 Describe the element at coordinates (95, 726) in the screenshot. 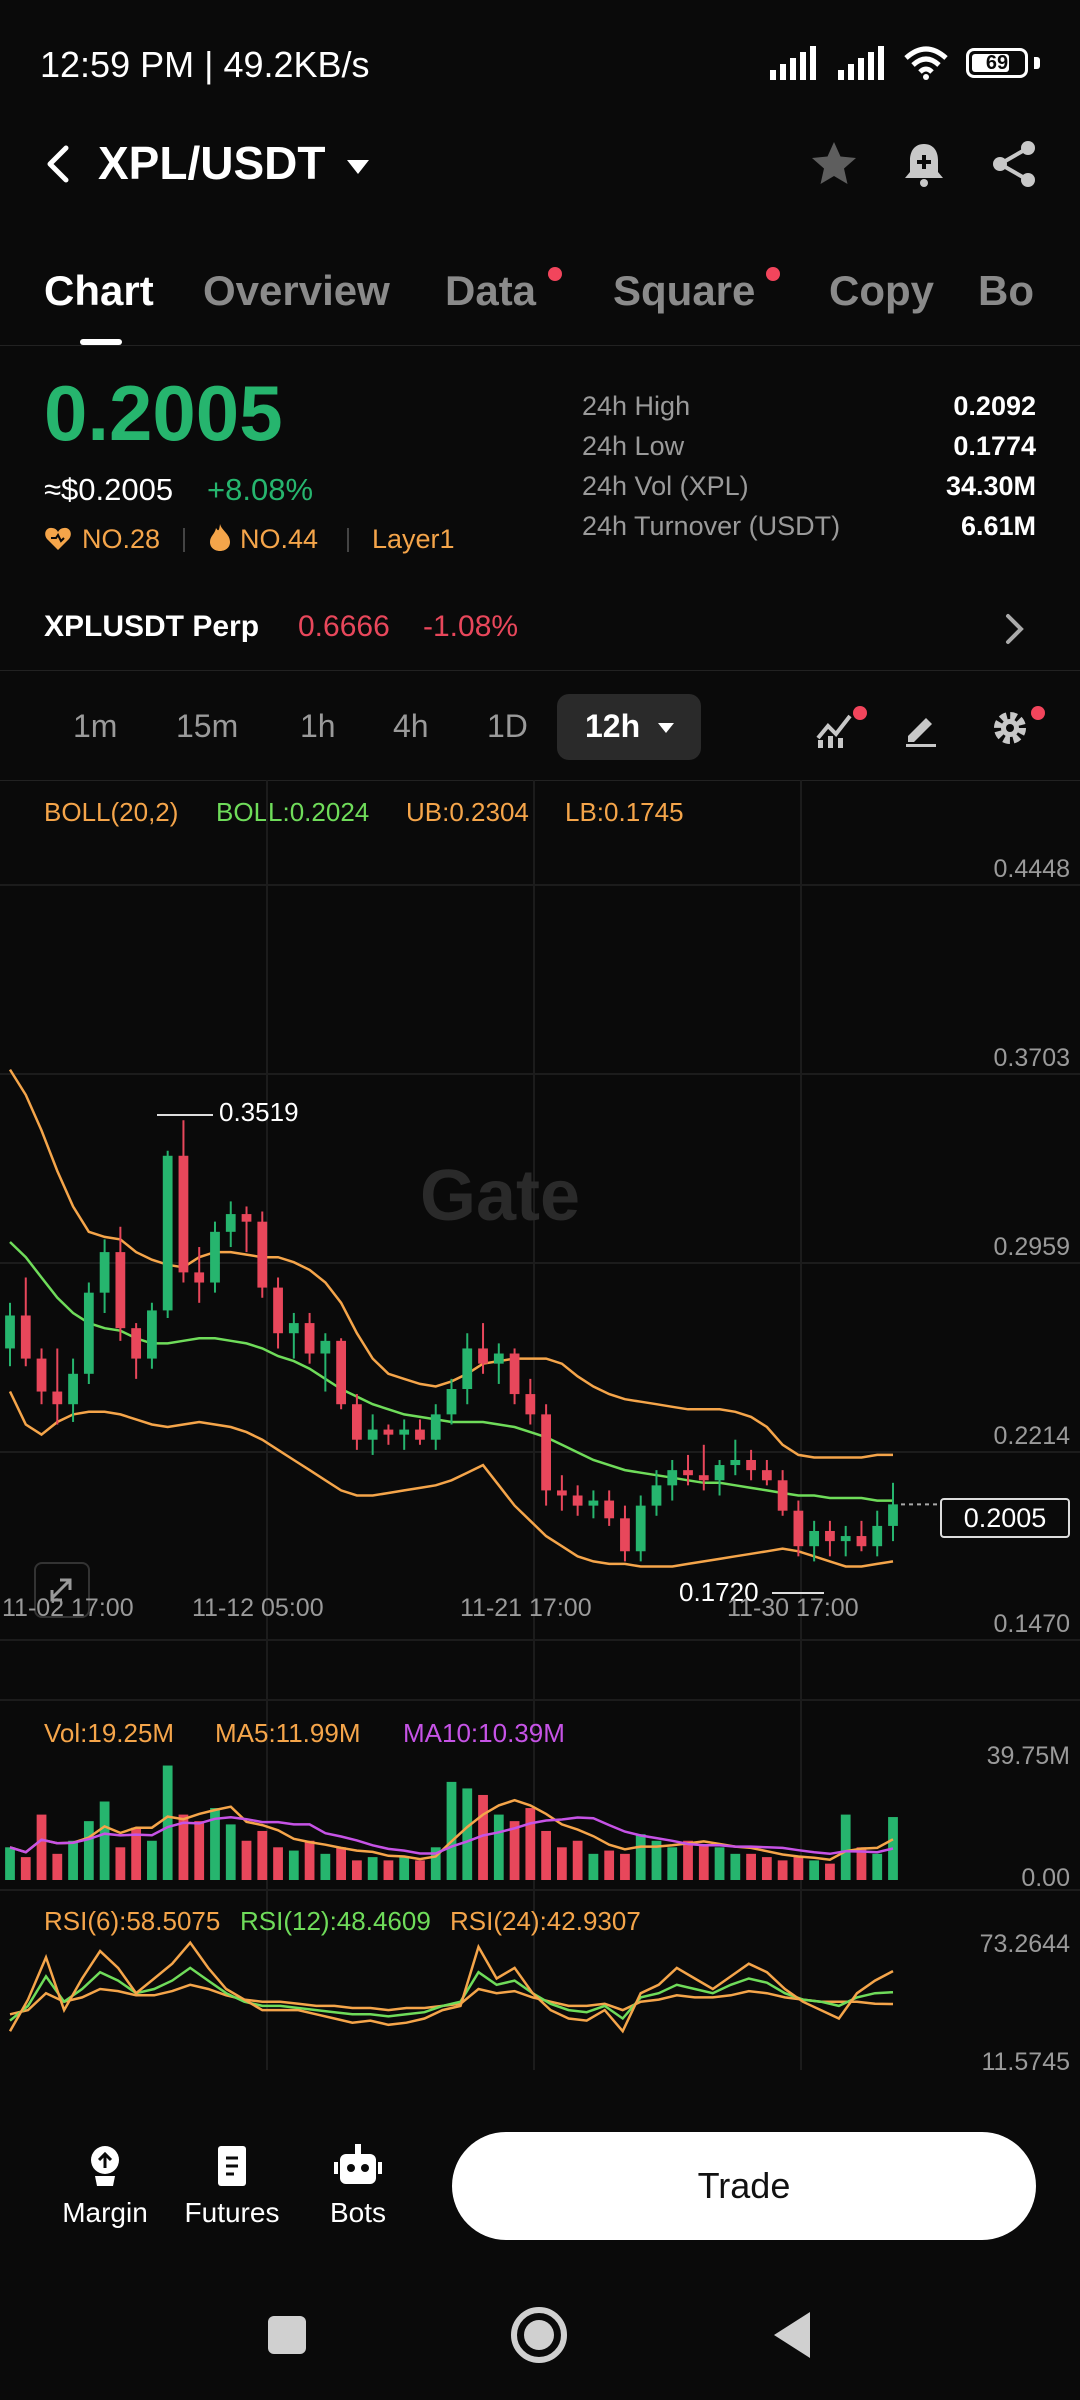

I see `tf-1m: 1m` at that location.